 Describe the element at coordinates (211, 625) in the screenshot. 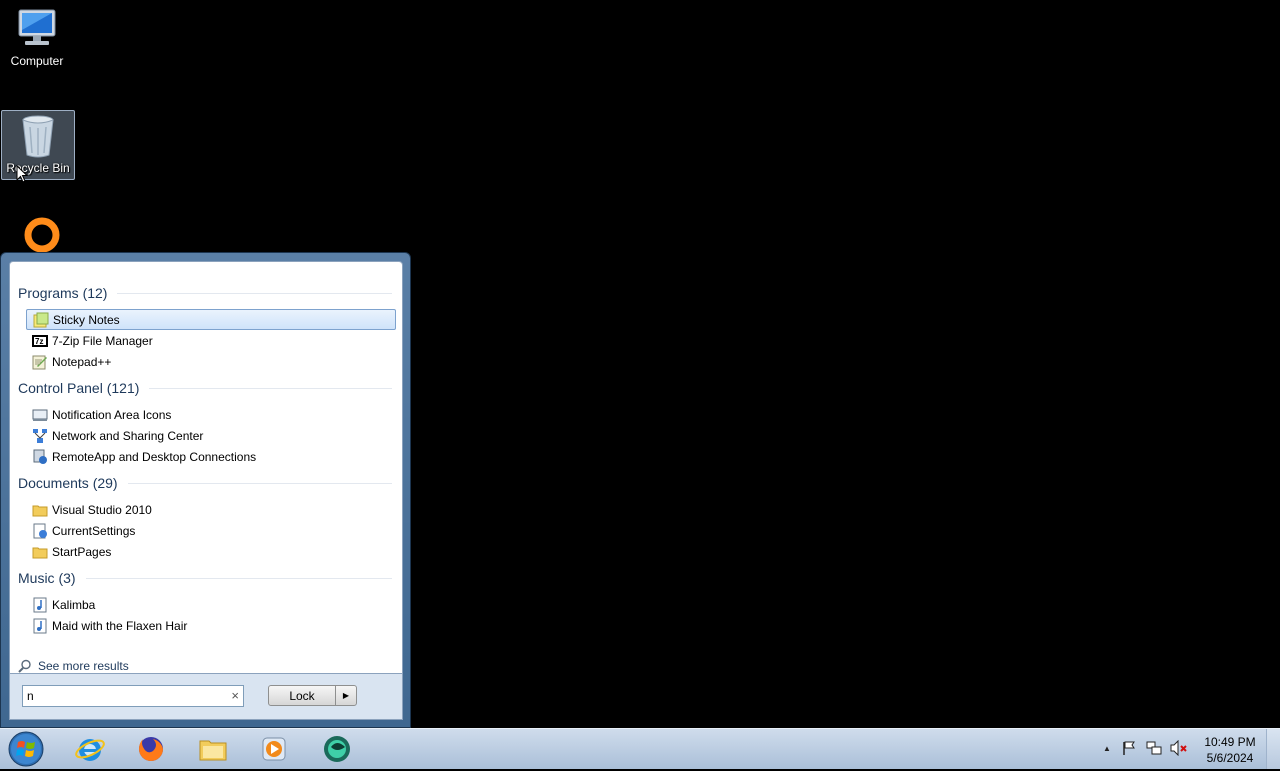

I see `result-item-maid-flaxen-hair: Maid with the Flaxen Hair` at that location.